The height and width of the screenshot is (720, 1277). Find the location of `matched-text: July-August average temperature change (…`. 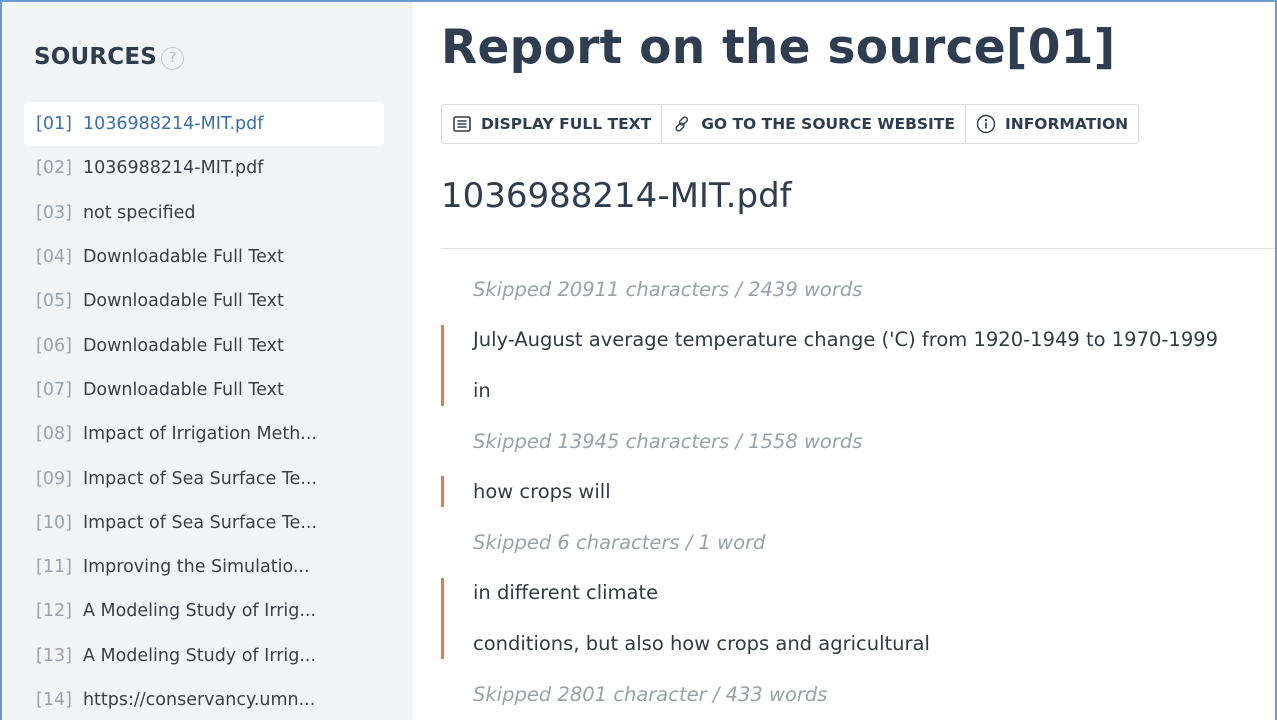

matched-text: July-August average temperature change (… is located at coordinates (846, 340).